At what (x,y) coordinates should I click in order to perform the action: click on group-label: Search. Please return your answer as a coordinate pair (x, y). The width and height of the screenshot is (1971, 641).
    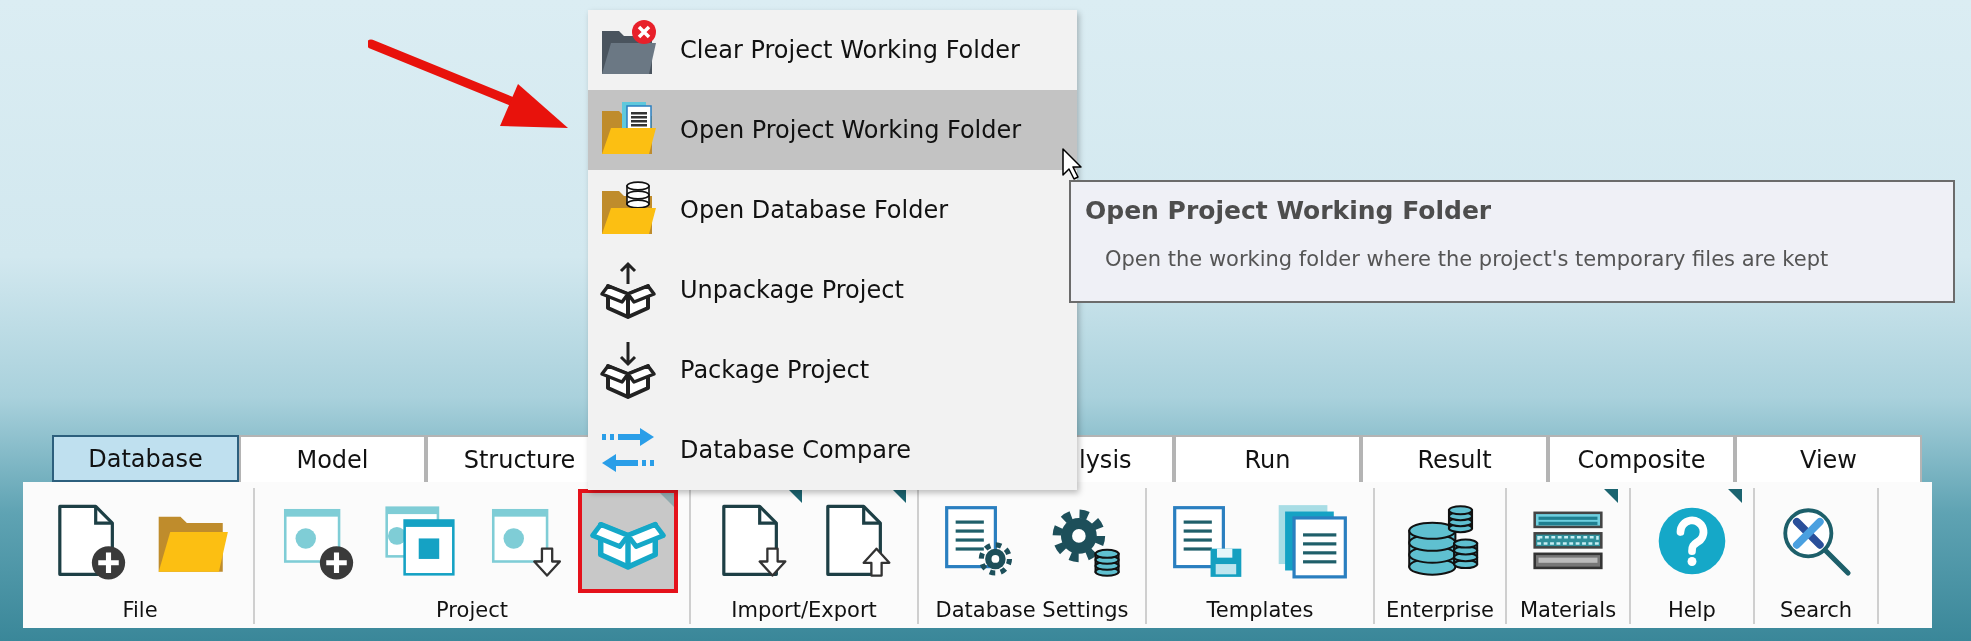
    Looking at the image, I should click on (1816, 610).